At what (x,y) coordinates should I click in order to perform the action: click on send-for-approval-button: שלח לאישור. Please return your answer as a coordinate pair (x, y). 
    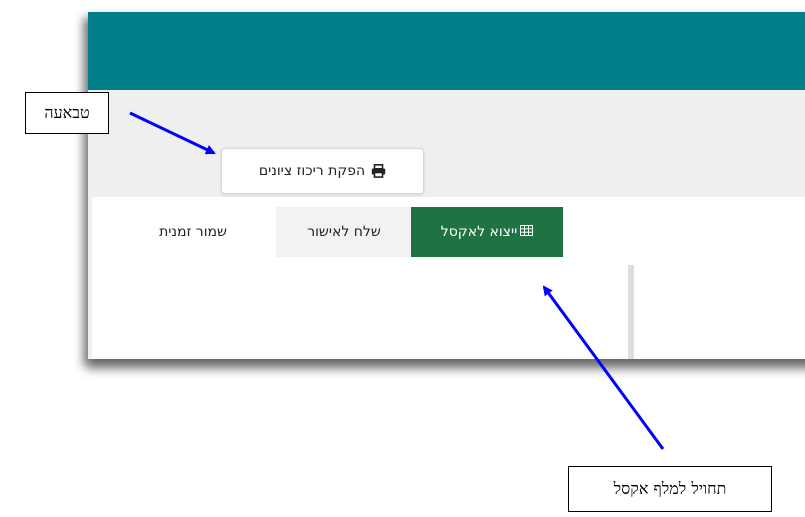
    Looking at the image, I should click on (344, 232).